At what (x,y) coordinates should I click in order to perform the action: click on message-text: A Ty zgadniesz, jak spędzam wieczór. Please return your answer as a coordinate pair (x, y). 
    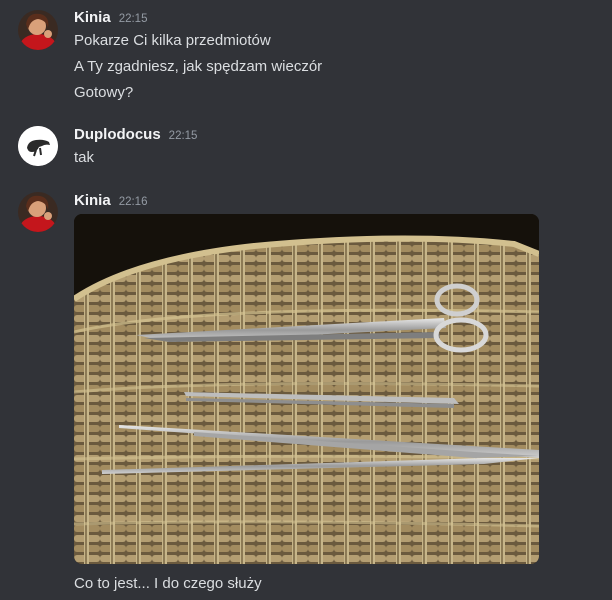
    Looking at the image, I should click on (198, 66).